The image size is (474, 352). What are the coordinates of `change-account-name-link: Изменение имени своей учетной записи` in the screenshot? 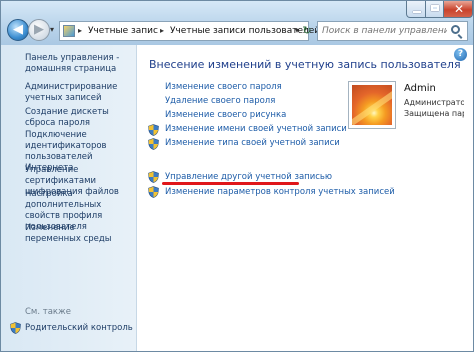 It's located at (256, 129).